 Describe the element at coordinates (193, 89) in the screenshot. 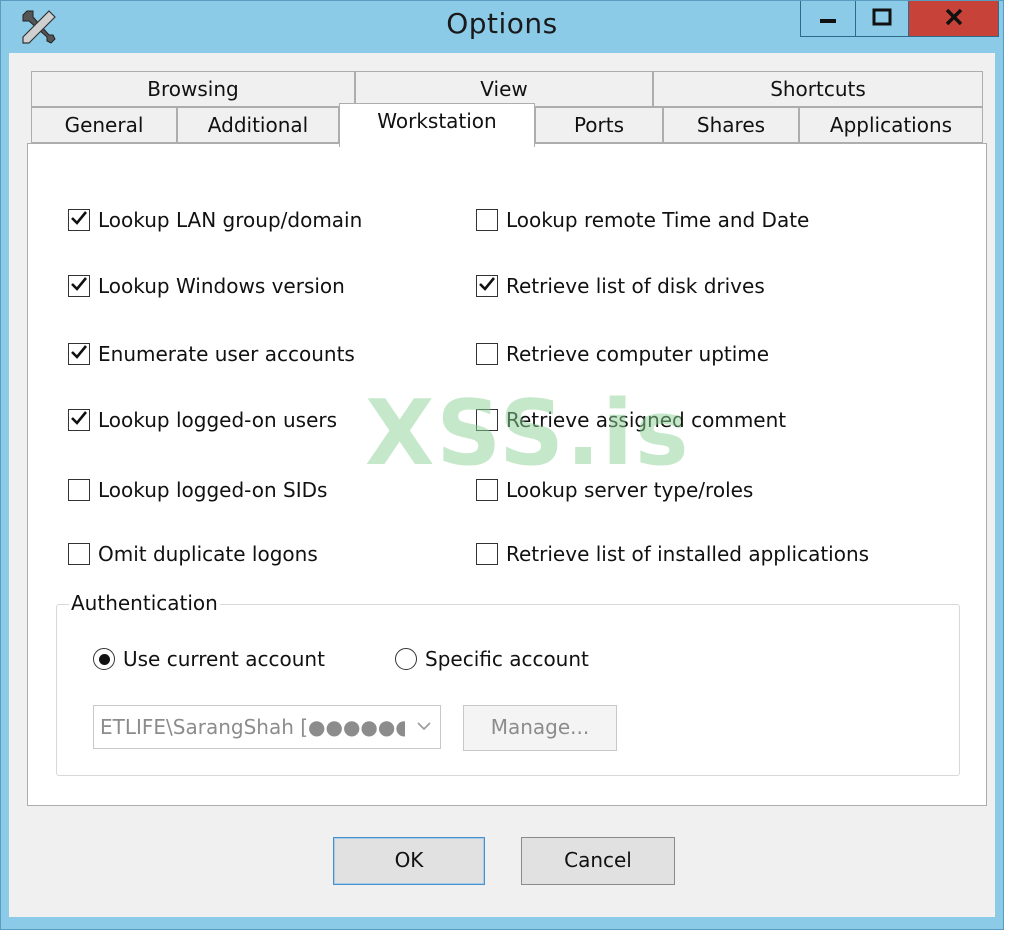

I see `tab-browsing: Browsing` at that location.